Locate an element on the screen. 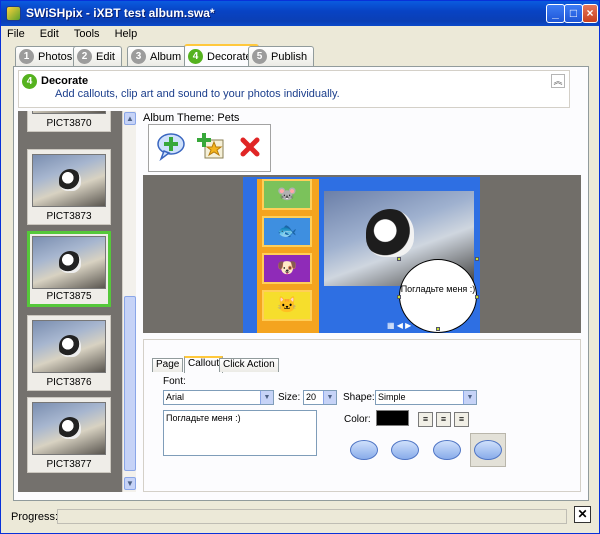  shape-option-bottom-right is located at coordinates (405, 450).